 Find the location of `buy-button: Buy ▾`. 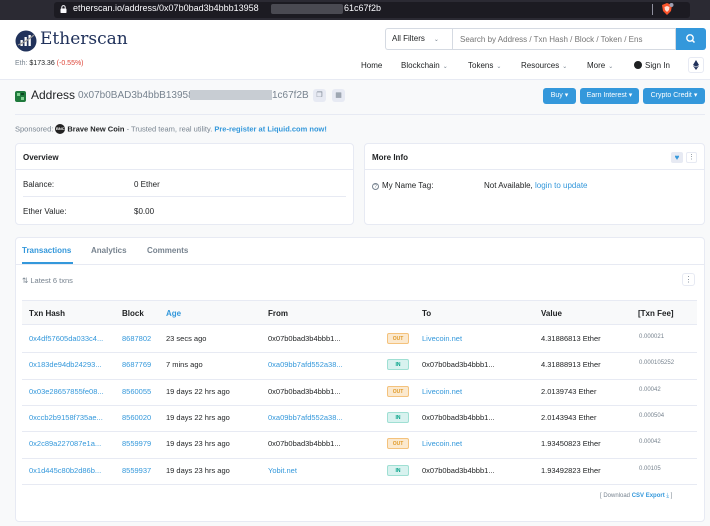

buy-button: Buy ▾ is located at coordinates (559, 96).